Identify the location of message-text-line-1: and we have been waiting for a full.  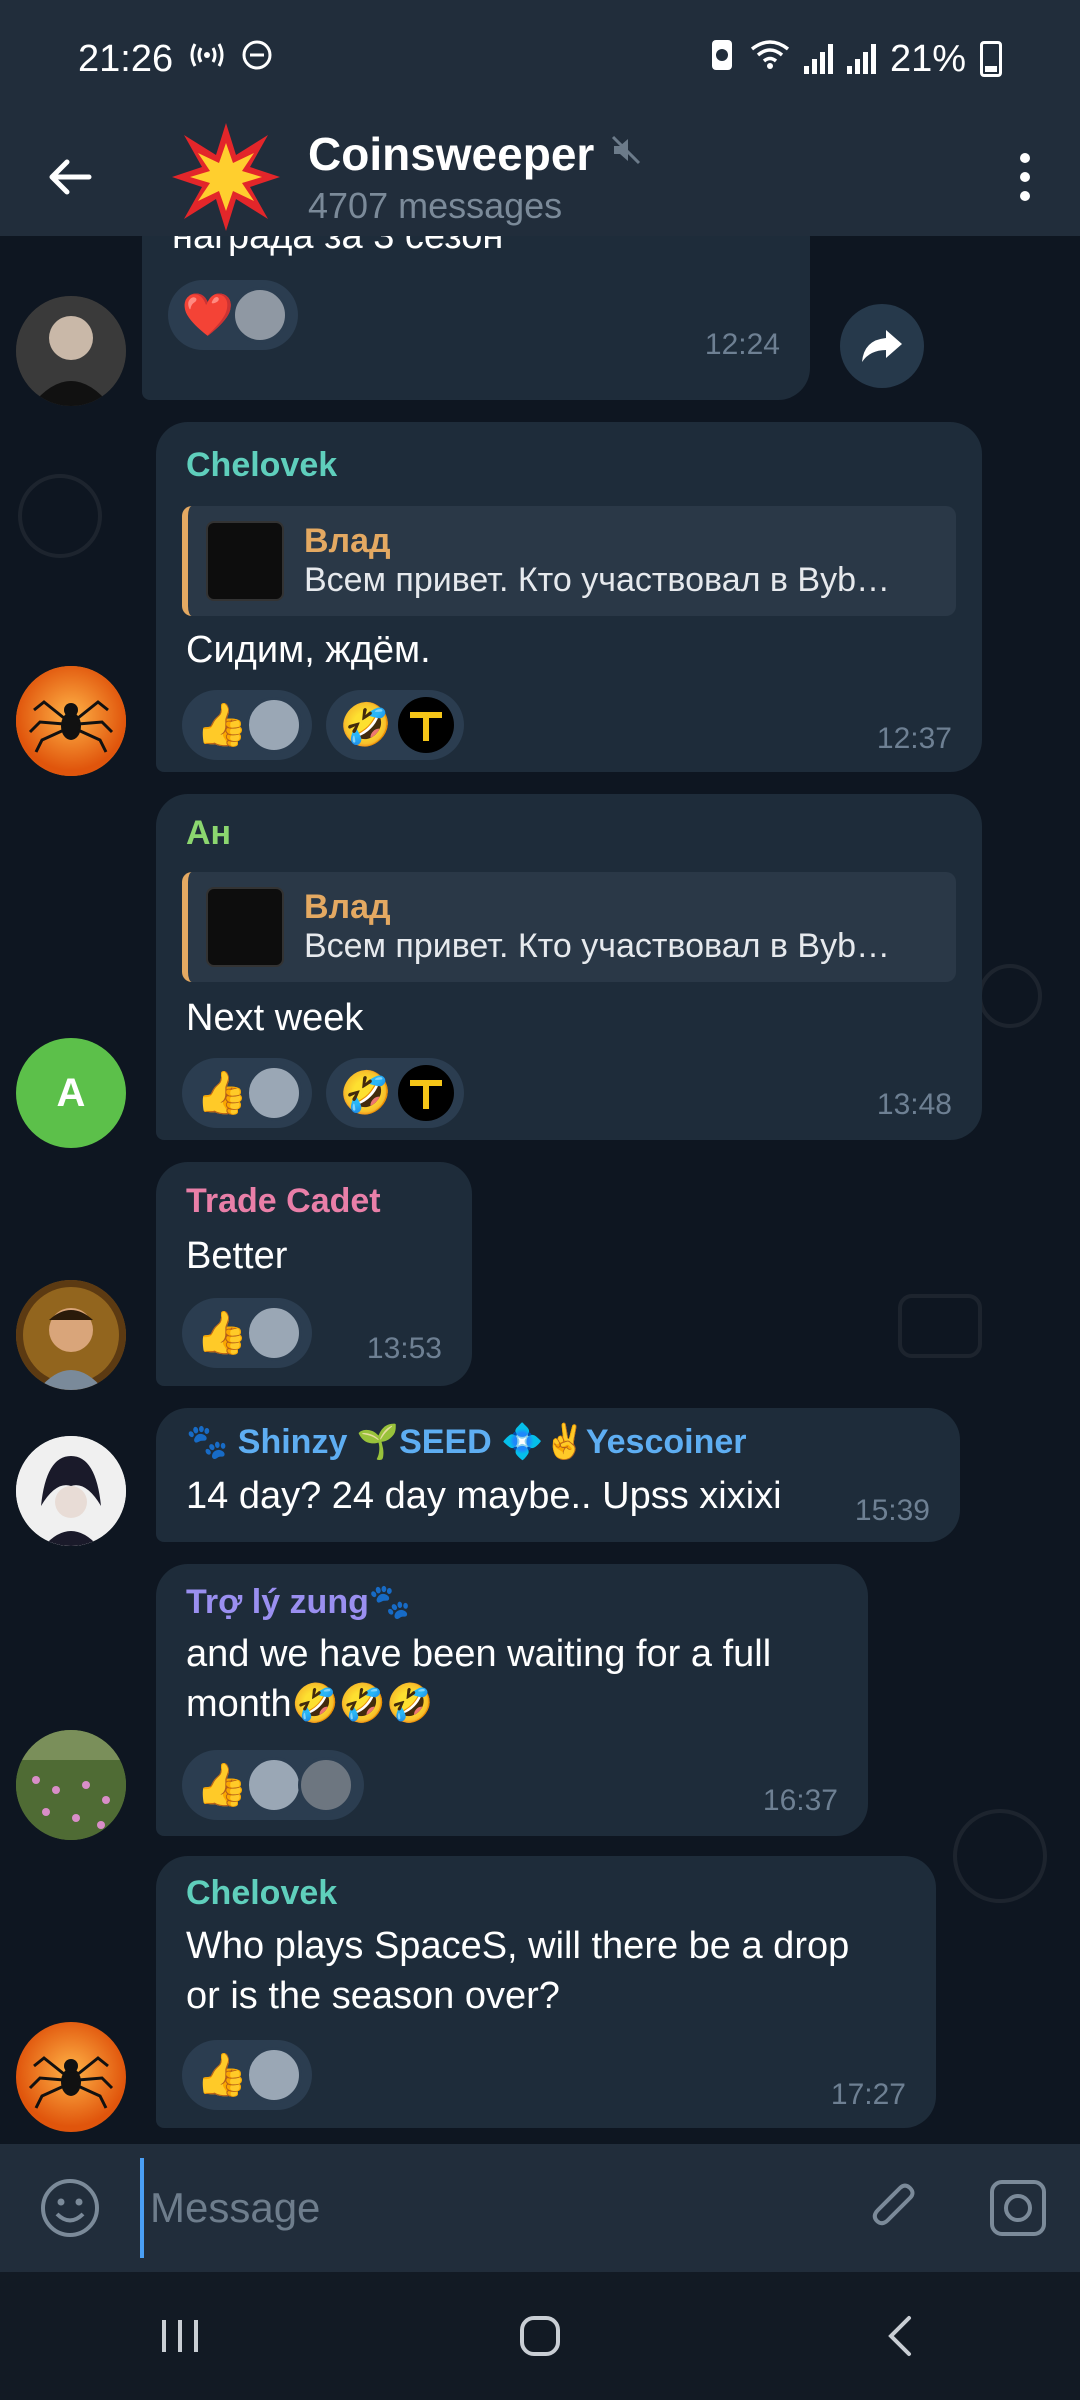
(479, 1654).